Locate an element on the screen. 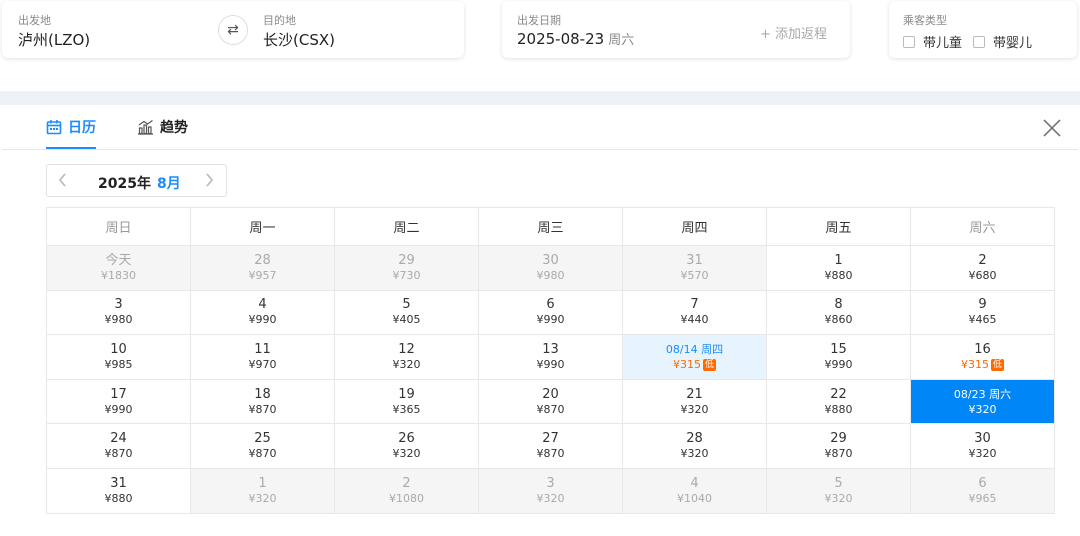 Image resolution: width=1080 pixels, height=536 pixels. calendar-day-cell: 5 ¥405 is located at coordinates (406, 312).